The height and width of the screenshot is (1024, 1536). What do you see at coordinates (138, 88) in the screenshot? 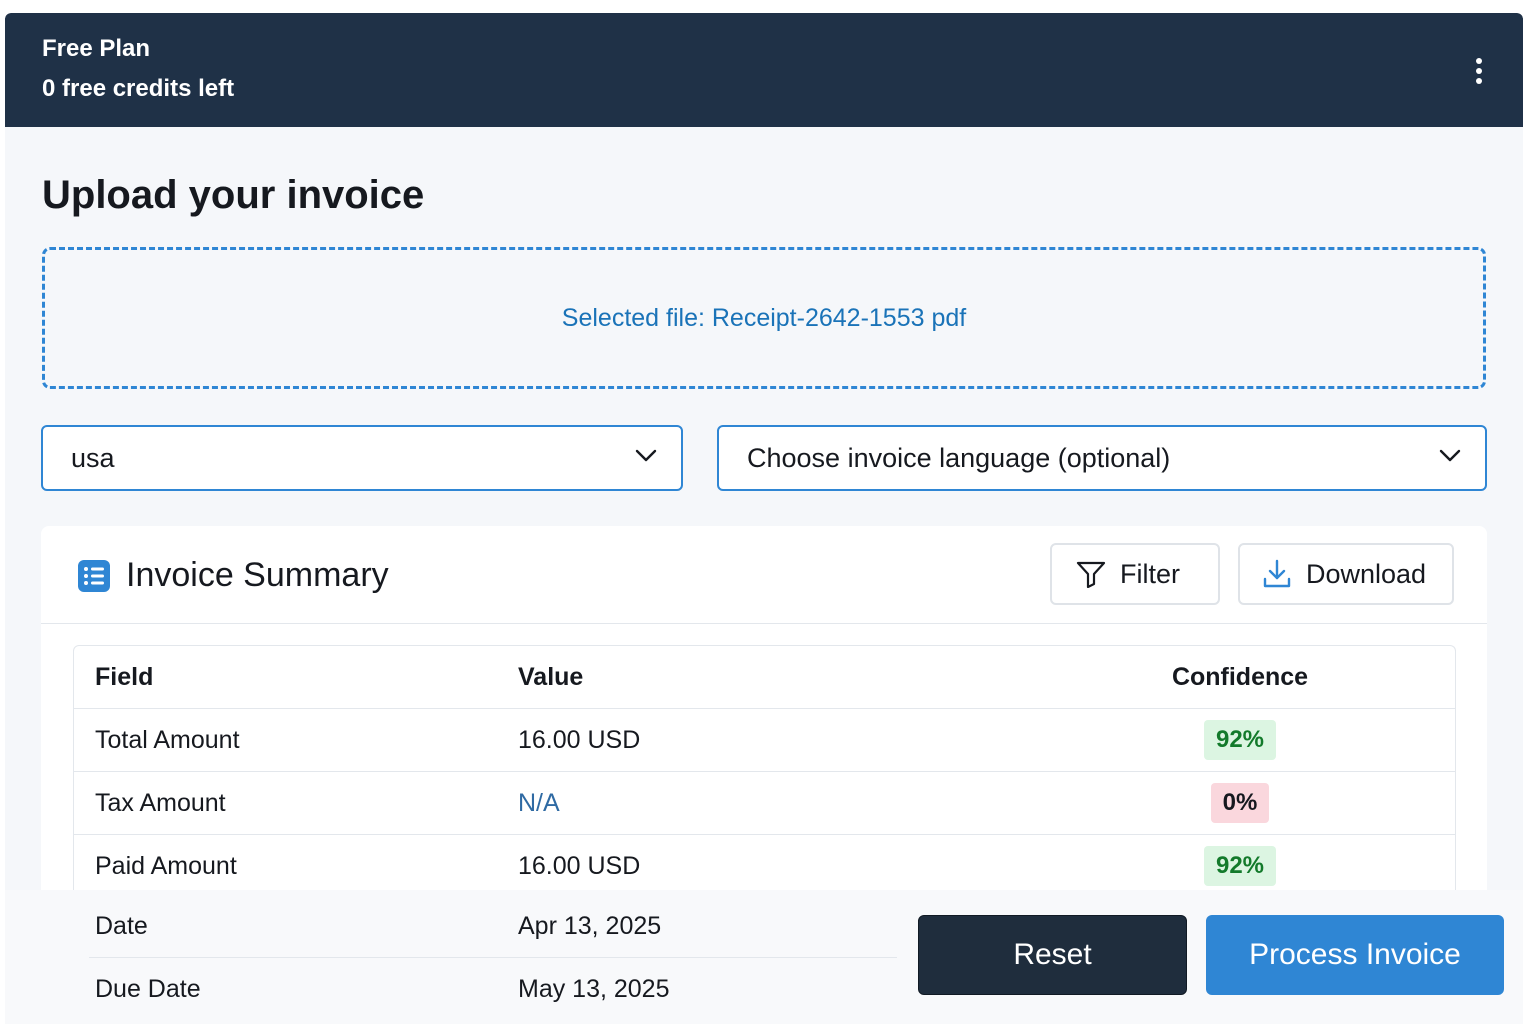
I see `credits-left: 0 free credits left` at bounding box center [138, 88].